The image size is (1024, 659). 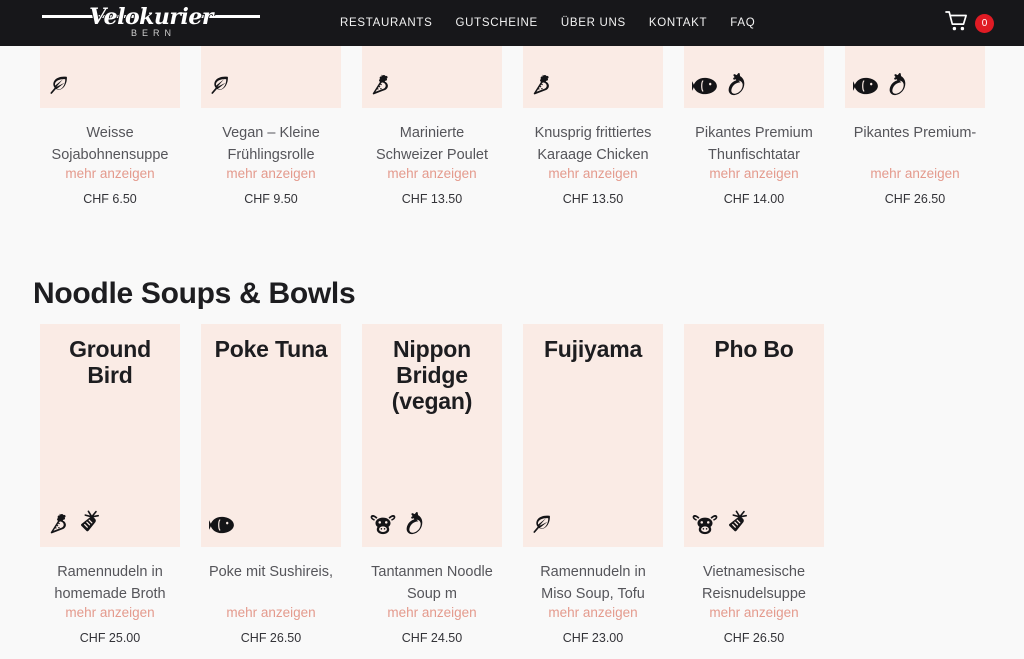 I want to click on product-title-text: Marinierte Schweizer Poulet, so click(x=432, y=144).